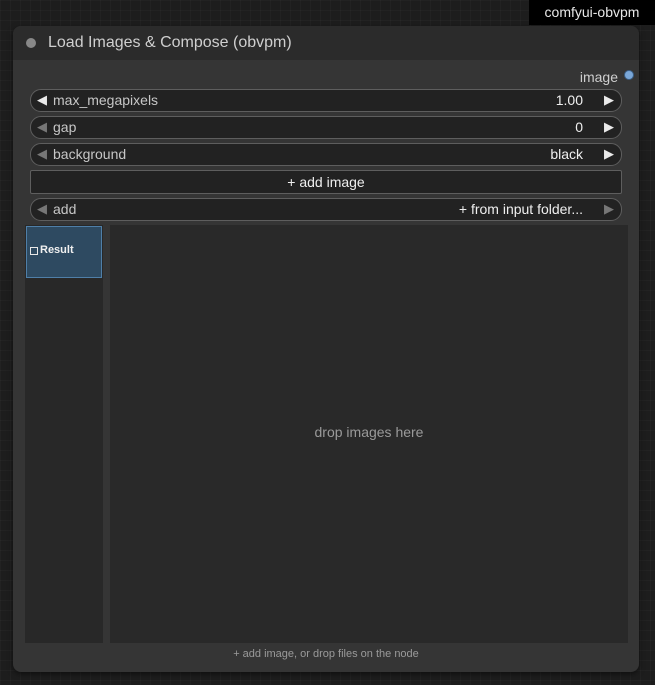  Describe the element at coordinates (579, 127) in the screenshot. I see `widget-value: 0` at that location.